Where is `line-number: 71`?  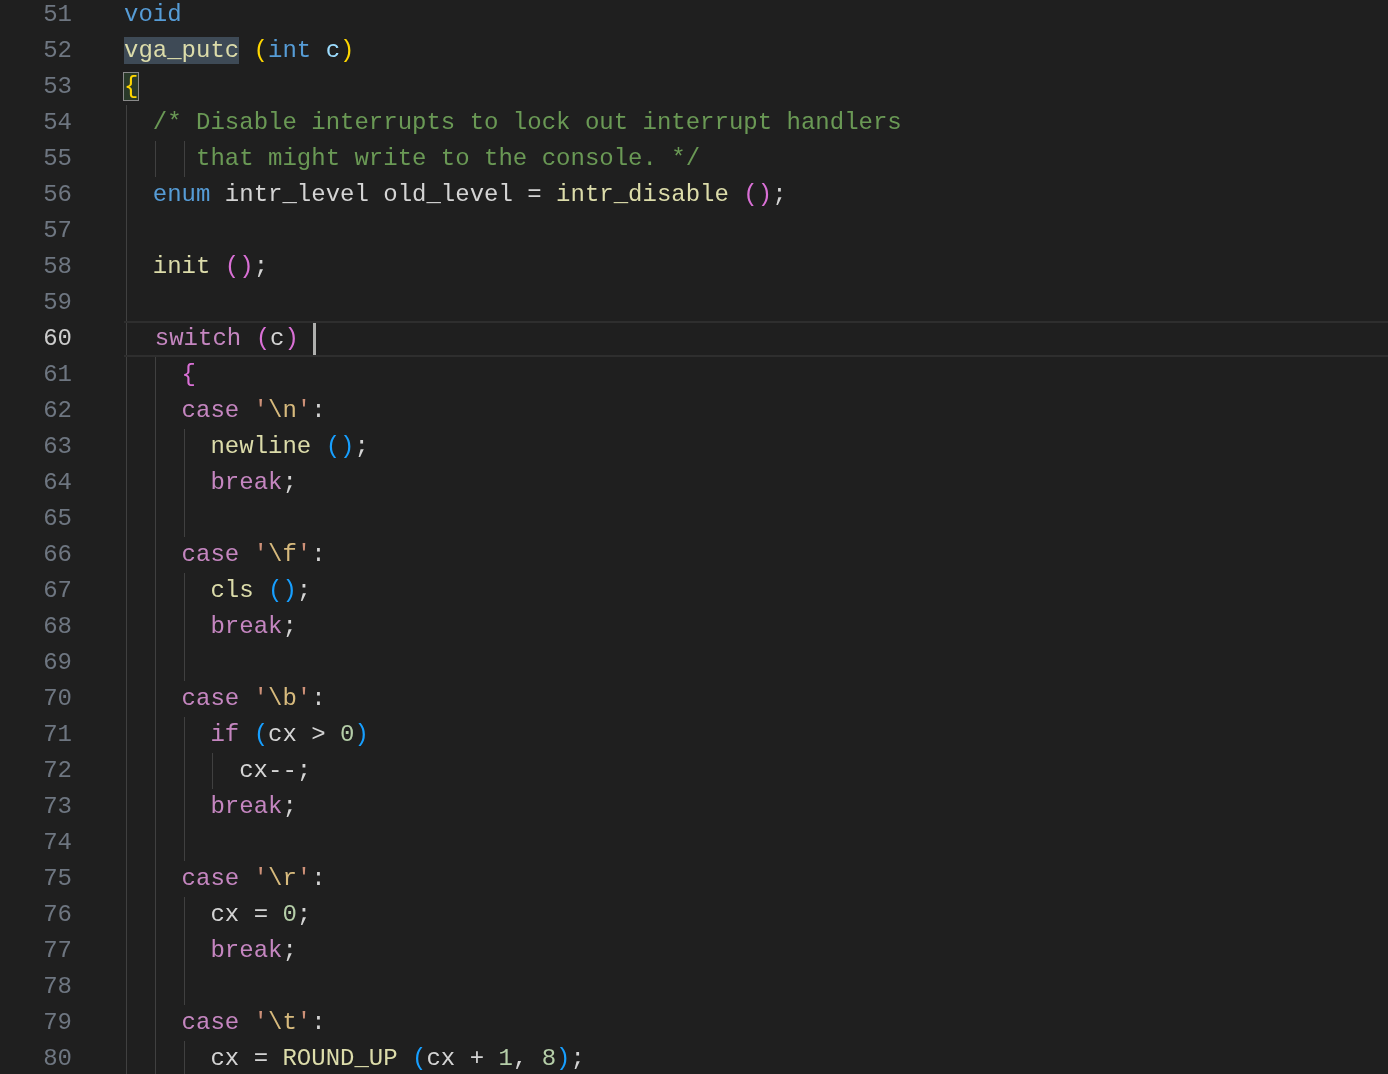
line-number: 71 is located at coordinates (57, 735).